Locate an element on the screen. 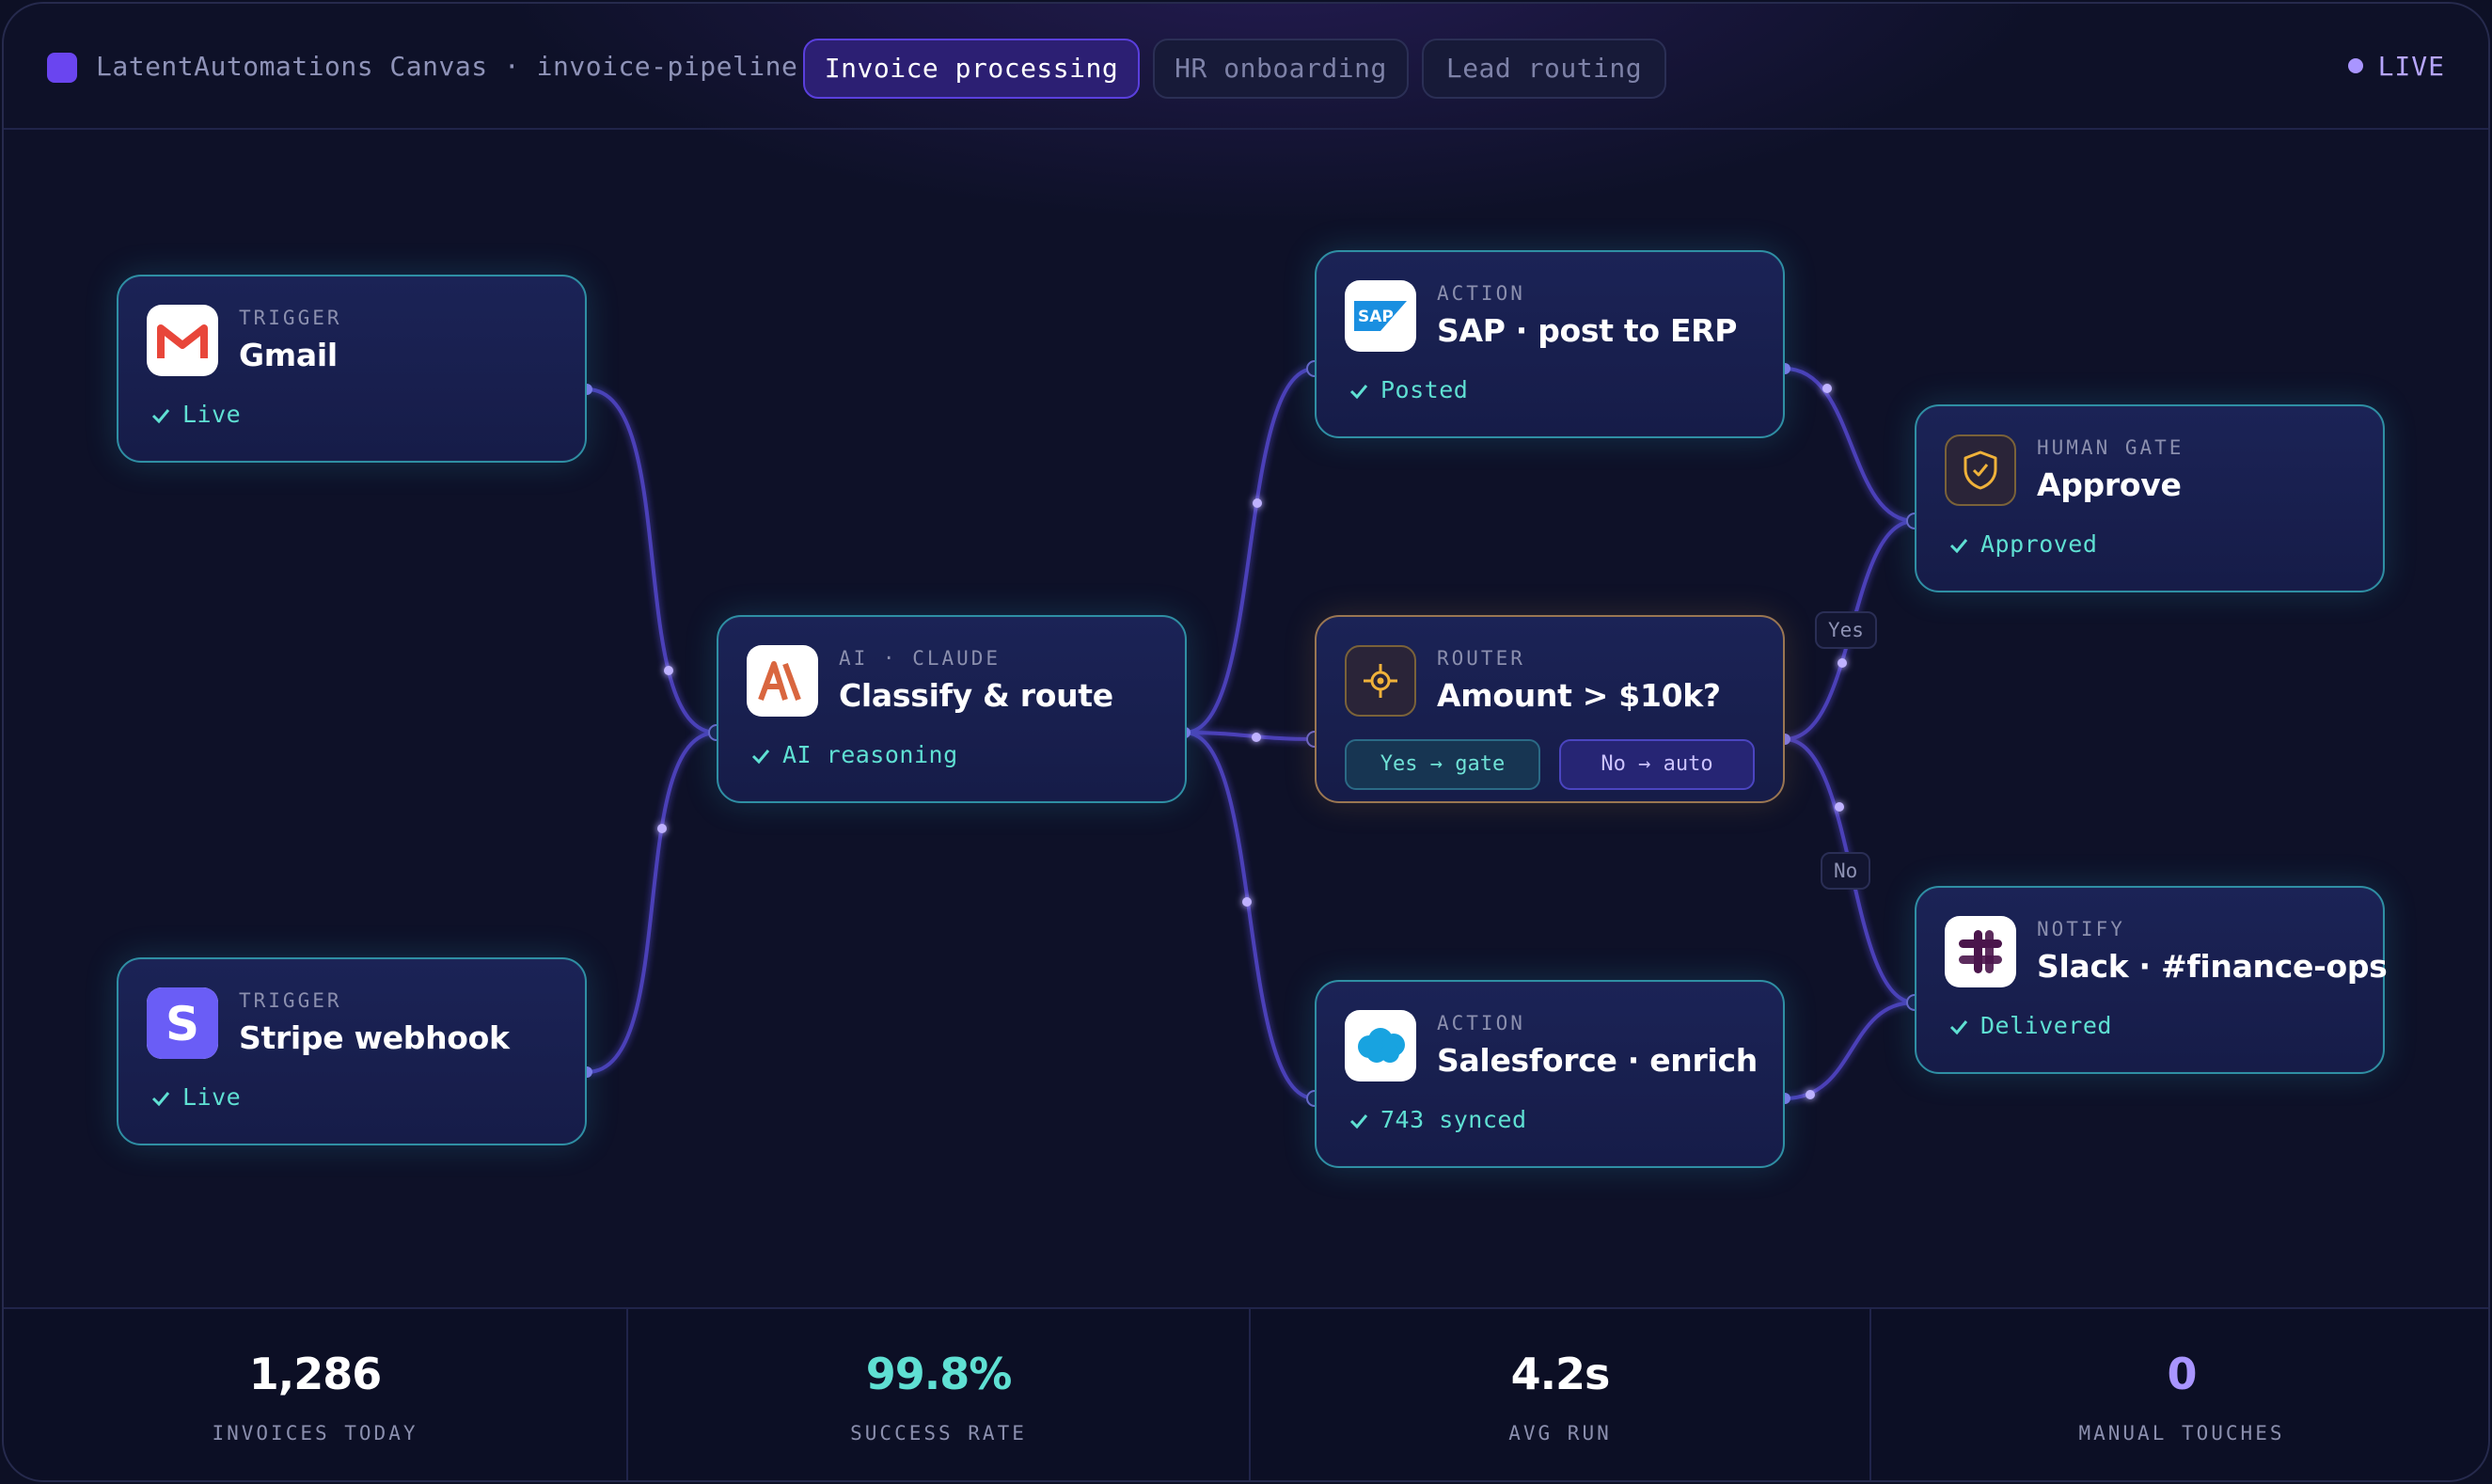 This screenshot has width=2492, height=1484. node-stripe-trigger: S TRIGGER Stripe webhook Live is located at coordinates (352, 1051).